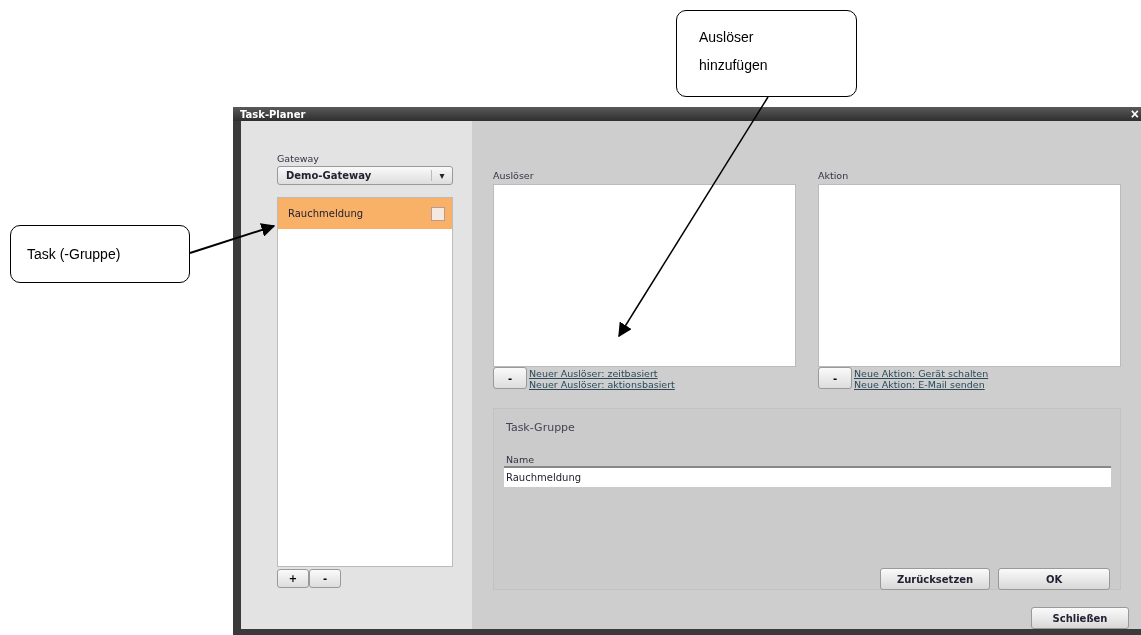  What do you see at coordinates (1080, 618) in the screenshot?
I see `close-dialog-button: Schließen` at bounding box center [1080, 618].